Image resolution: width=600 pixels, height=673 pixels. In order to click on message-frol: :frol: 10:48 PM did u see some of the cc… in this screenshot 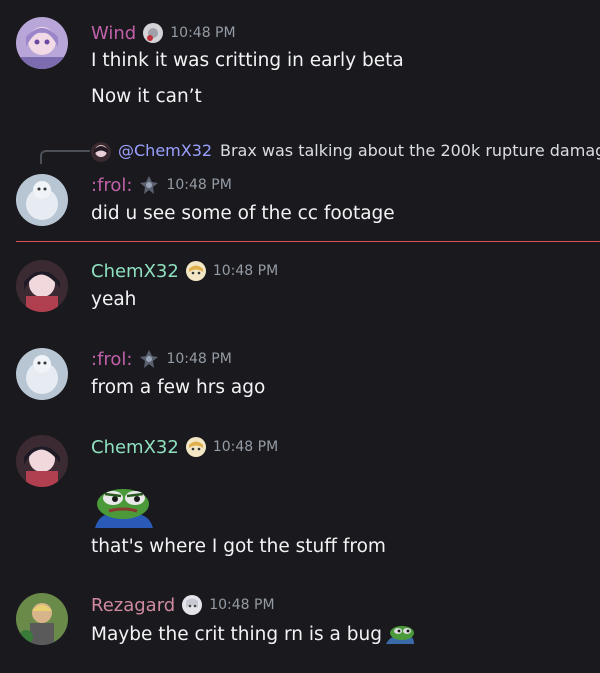, I will do `click(300, 200)`.